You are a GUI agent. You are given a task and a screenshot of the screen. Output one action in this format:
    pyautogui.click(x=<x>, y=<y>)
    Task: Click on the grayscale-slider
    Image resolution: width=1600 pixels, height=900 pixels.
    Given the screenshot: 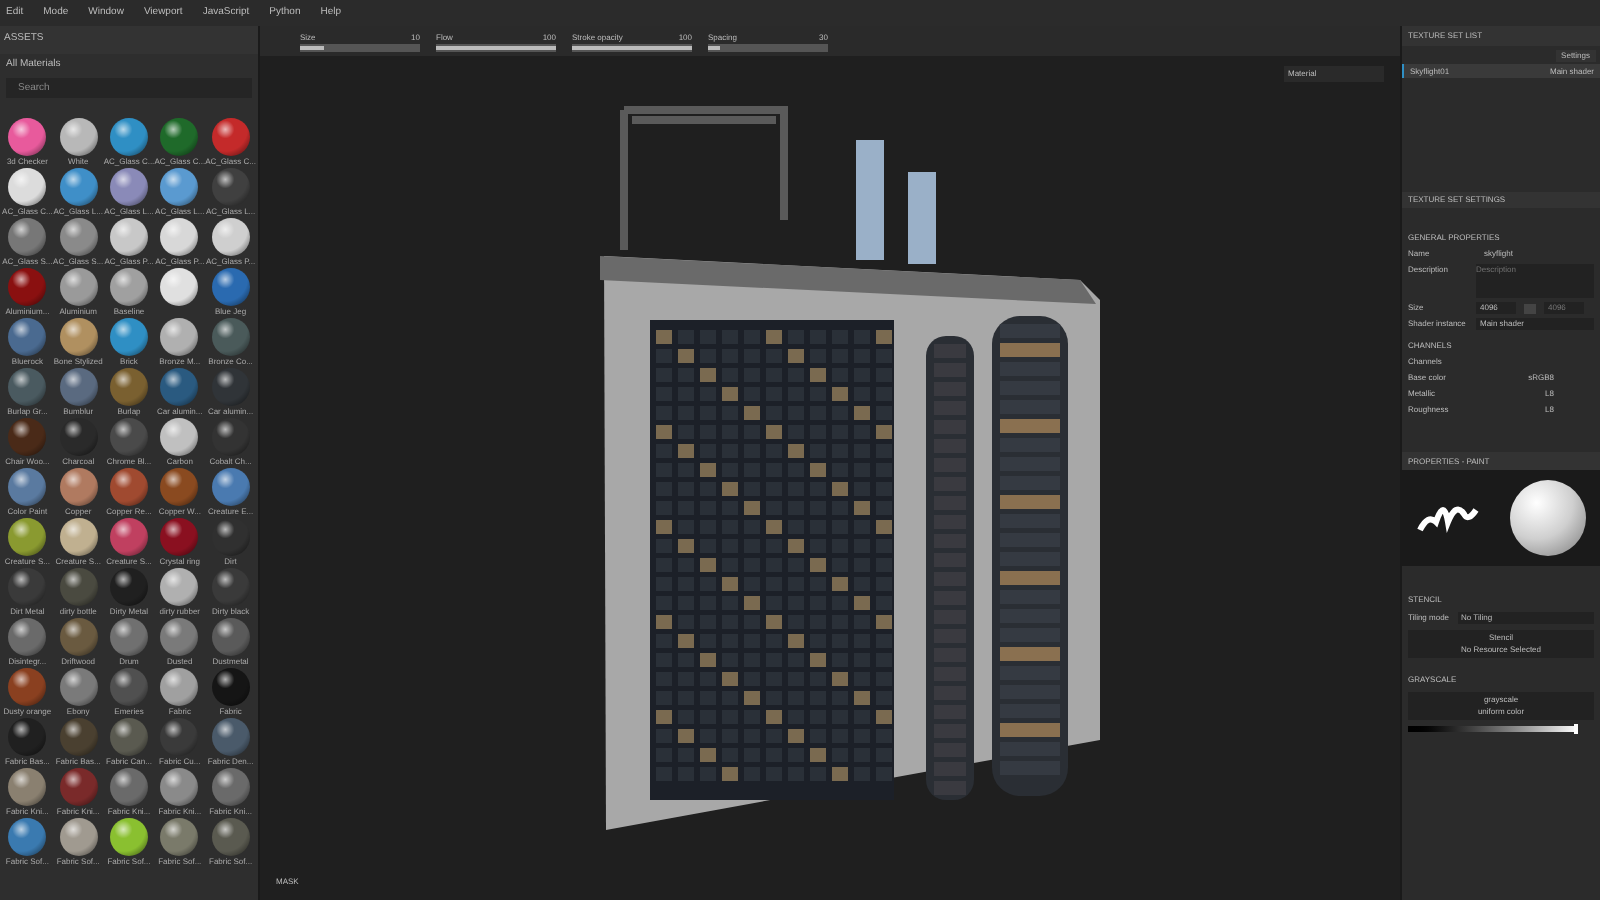 What is the action you would take?
    pyautogui.click(x=1493, y=729)
    